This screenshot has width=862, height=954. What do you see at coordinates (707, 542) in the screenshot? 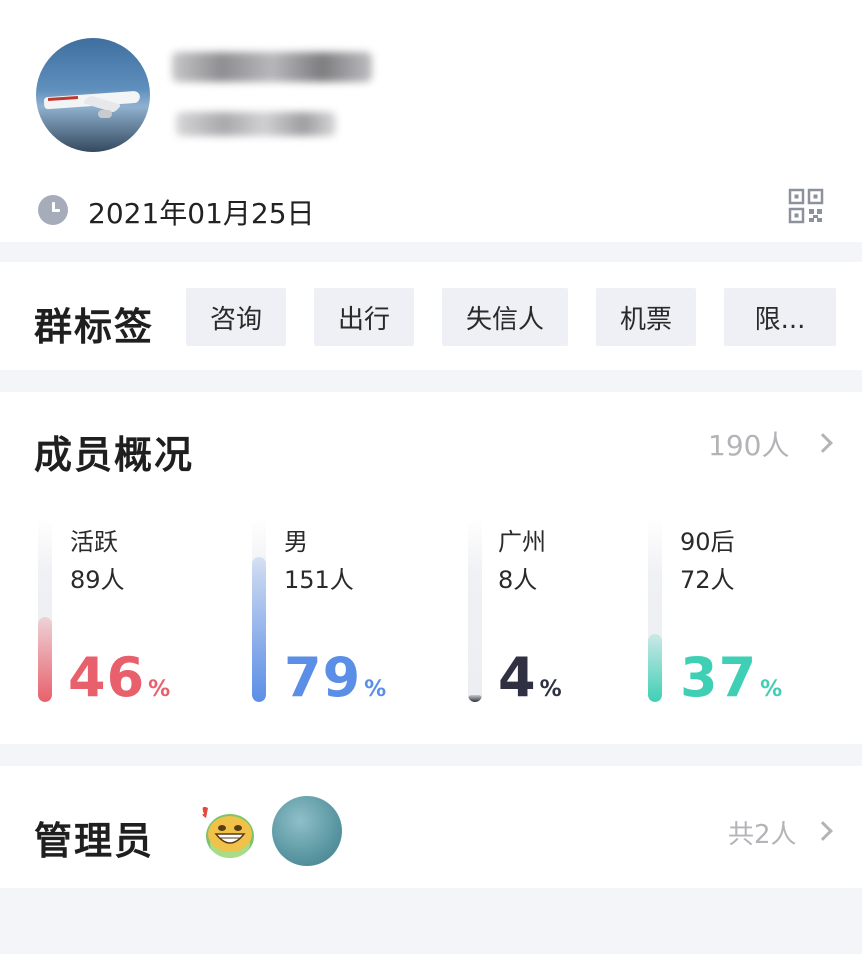
I see `stat-label: 90后` at bounding box center [707, 542].